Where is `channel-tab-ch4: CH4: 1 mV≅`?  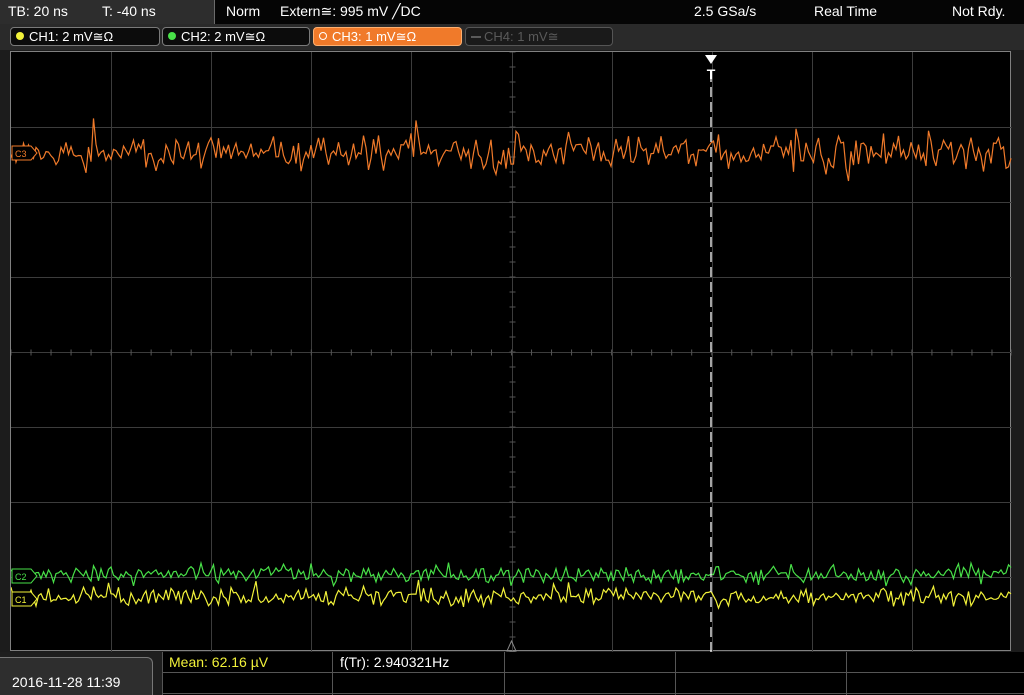 channel-tab-ch4: CH4: 1 mV≅ is located at coordinates (539, 36).